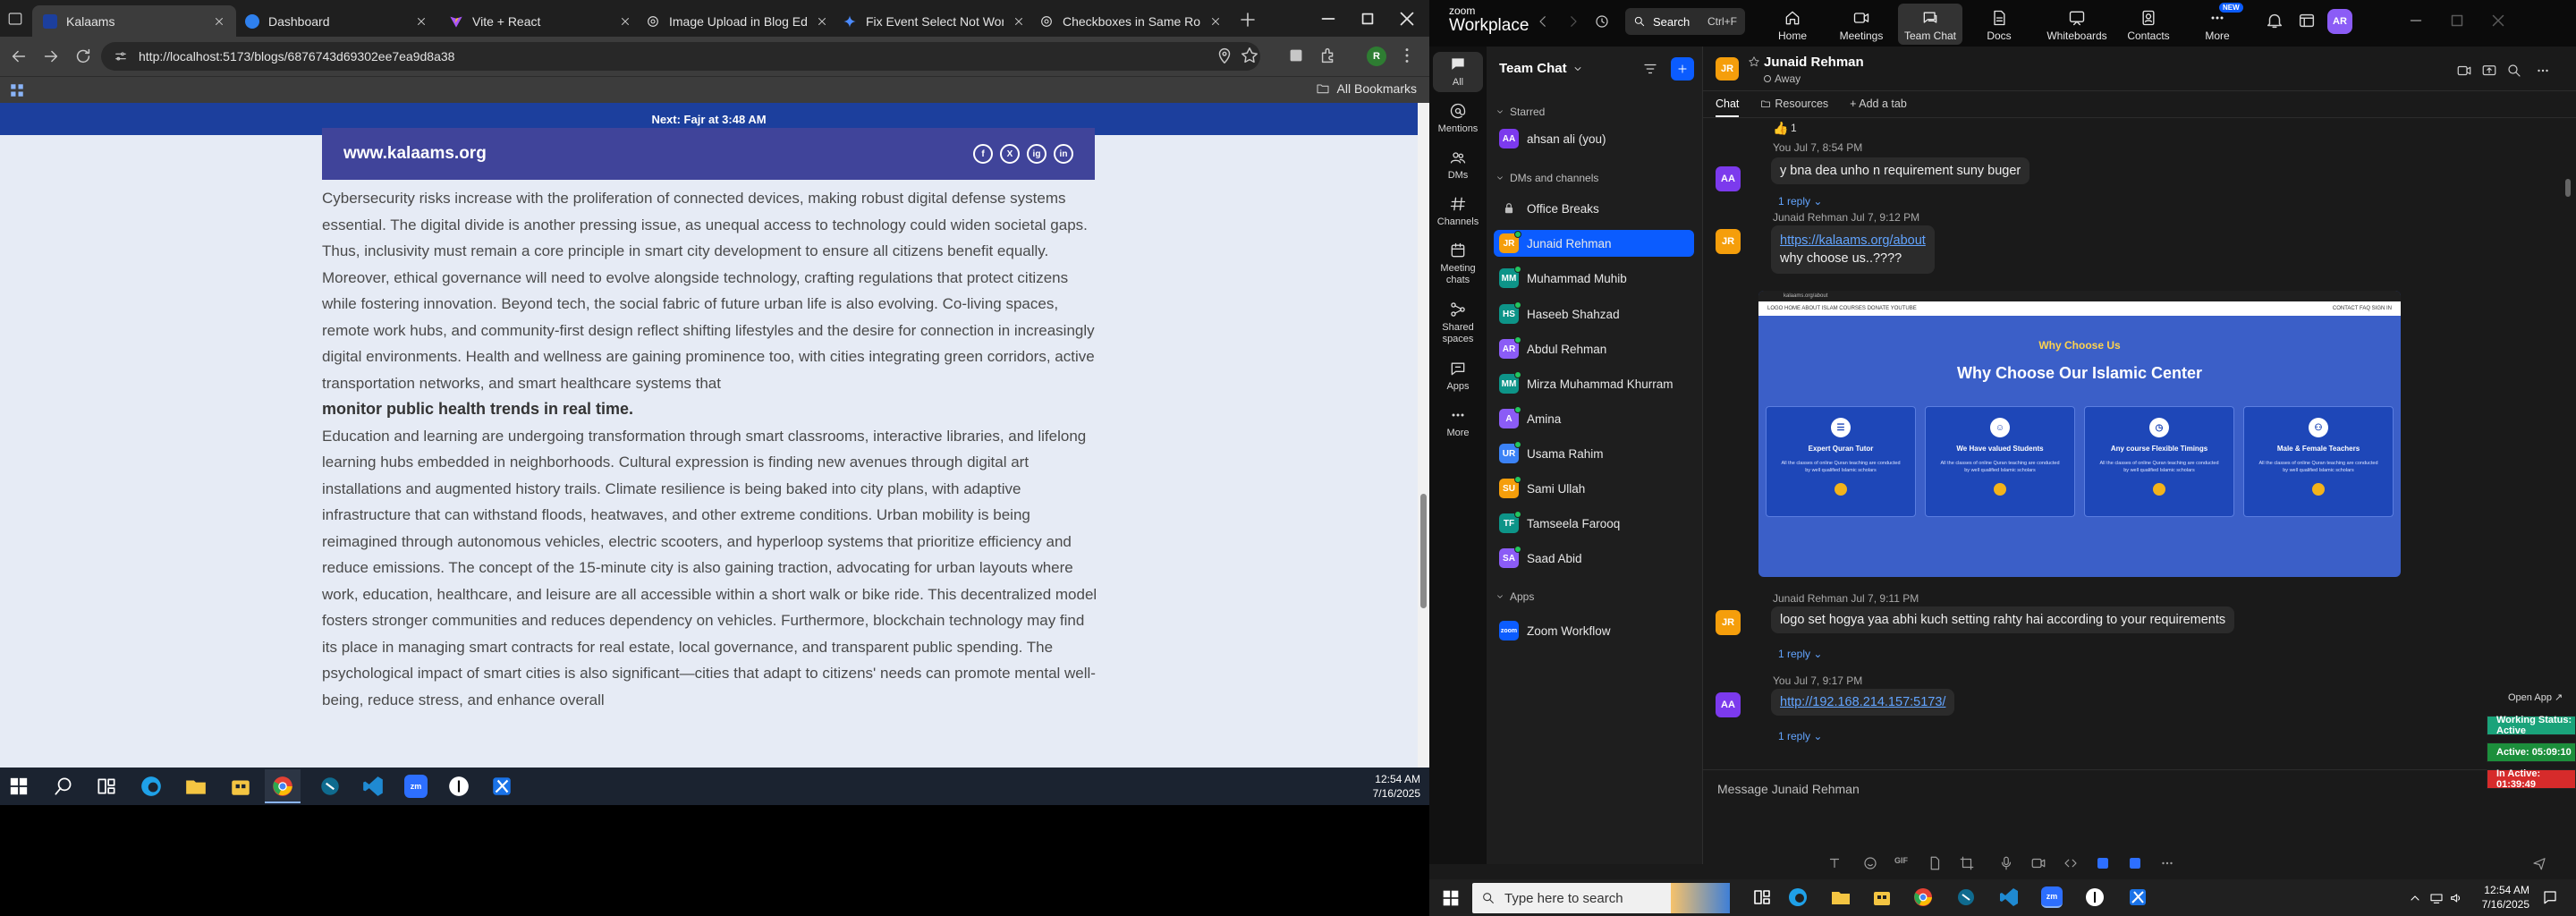  Describe the element at coordinates (17, 90) in the screenshot. I see `apps-grid-icon` at that location.